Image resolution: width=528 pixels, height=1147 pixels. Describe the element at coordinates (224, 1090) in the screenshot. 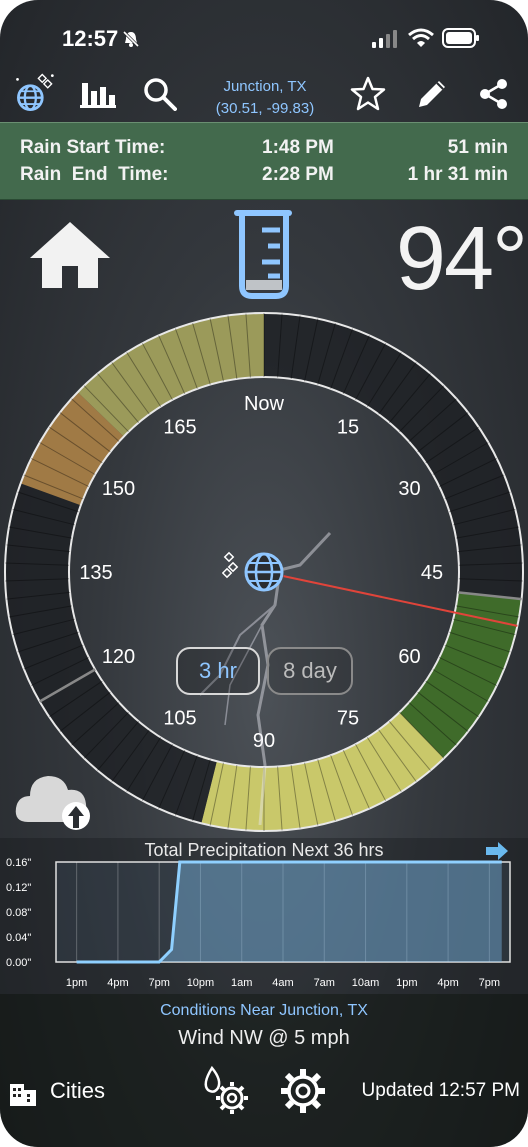

I see `rain-settings-icon` at that location.